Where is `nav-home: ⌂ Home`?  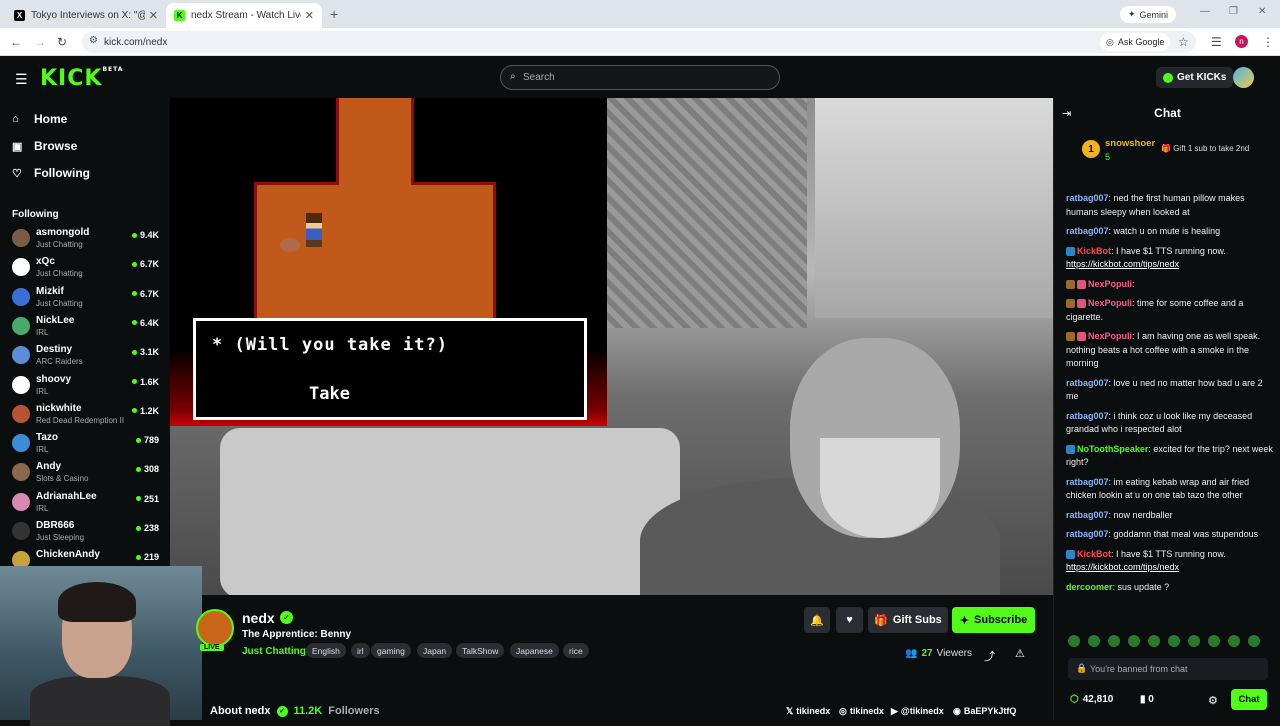
nav-home: ⌂ Home is located at coordinates (39, 119).